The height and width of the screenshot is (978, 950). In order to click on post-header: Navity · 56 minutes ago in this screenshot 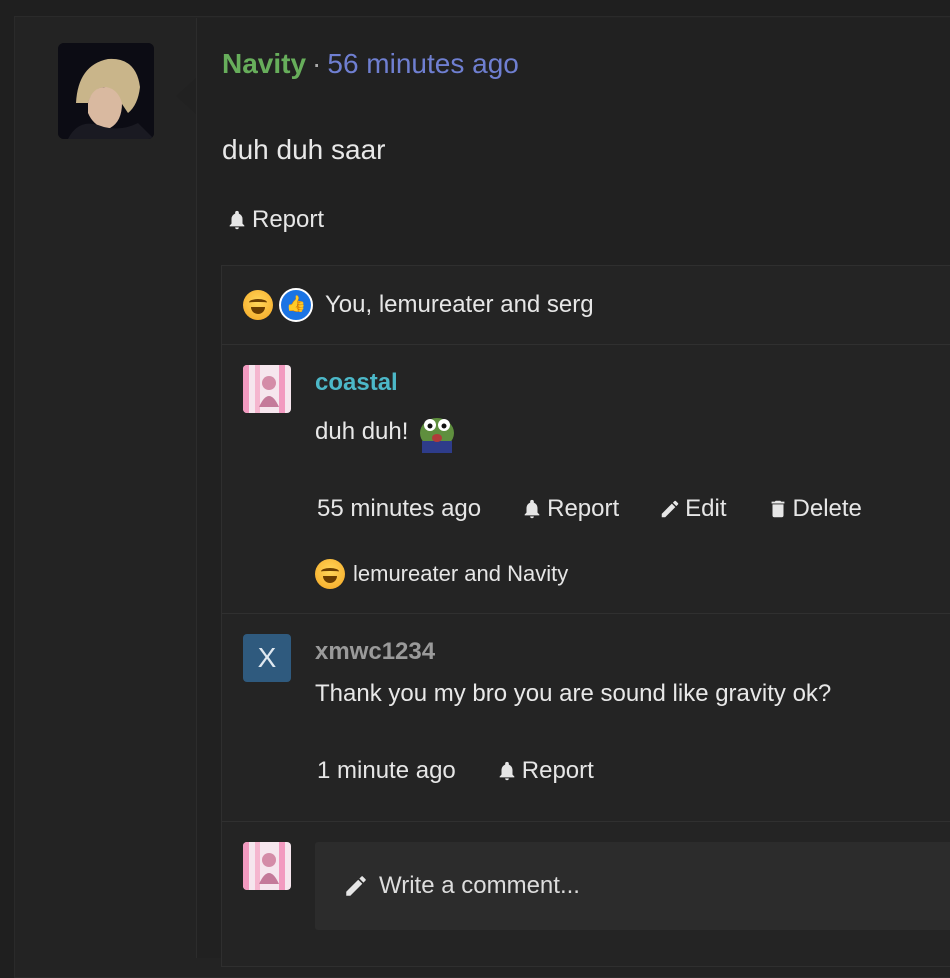, I will do `click(370, 64)`.